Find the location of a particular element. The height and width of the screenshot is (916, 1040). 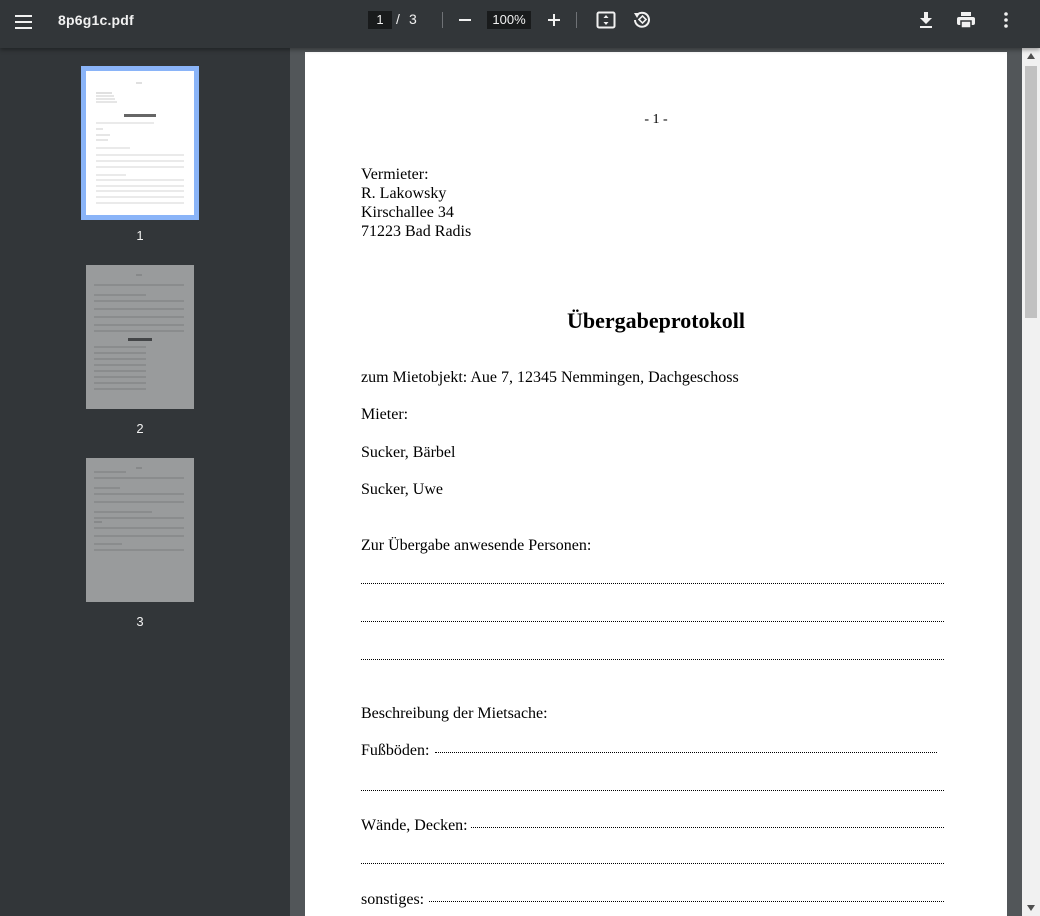

fit-page-button is located at coordinates (606, 20).